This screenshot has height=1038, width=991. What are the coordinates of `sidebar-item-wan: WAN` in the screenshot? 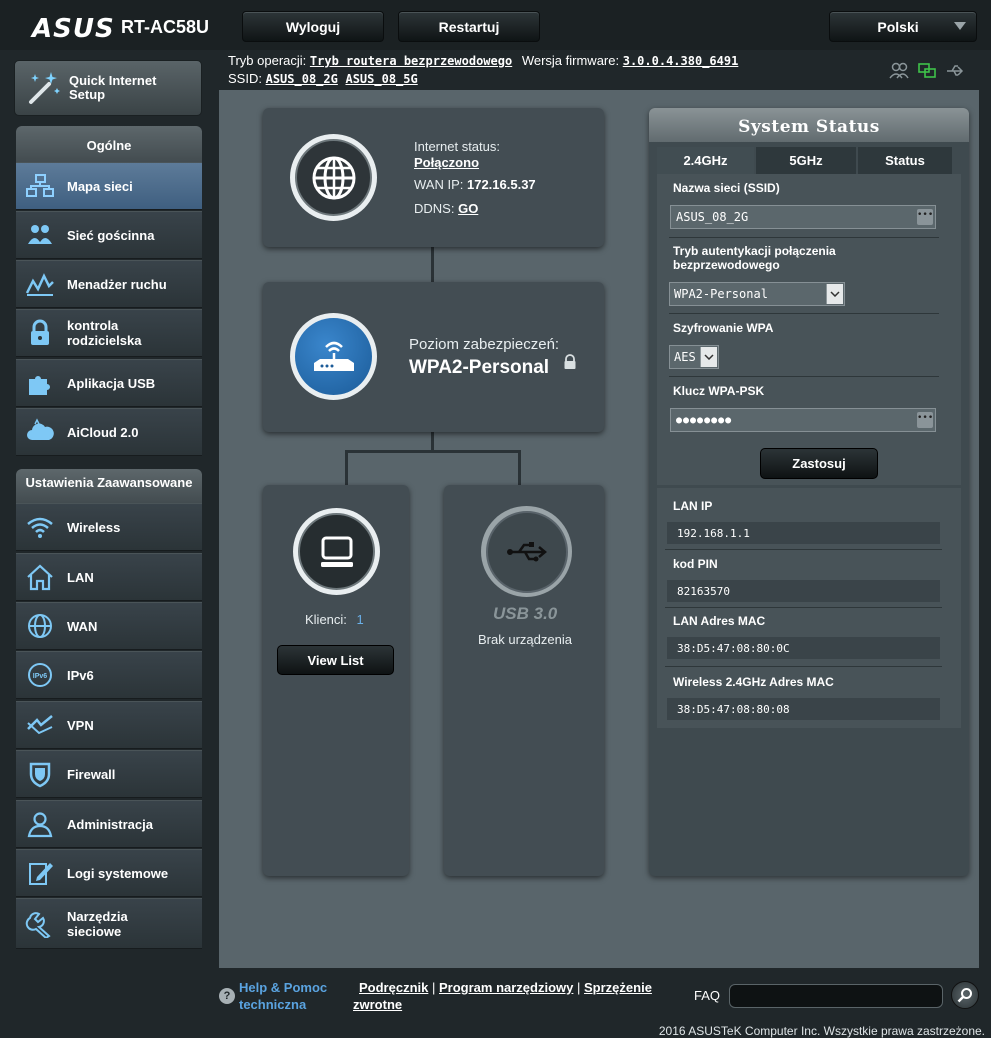 It's located at (109, 626).